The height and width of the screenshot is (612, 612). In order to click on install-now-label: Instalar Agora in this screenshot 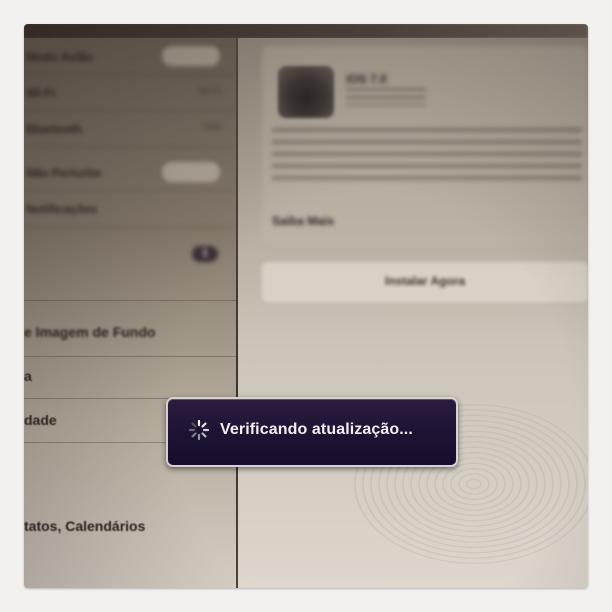, I will do `click(425, 281)`.